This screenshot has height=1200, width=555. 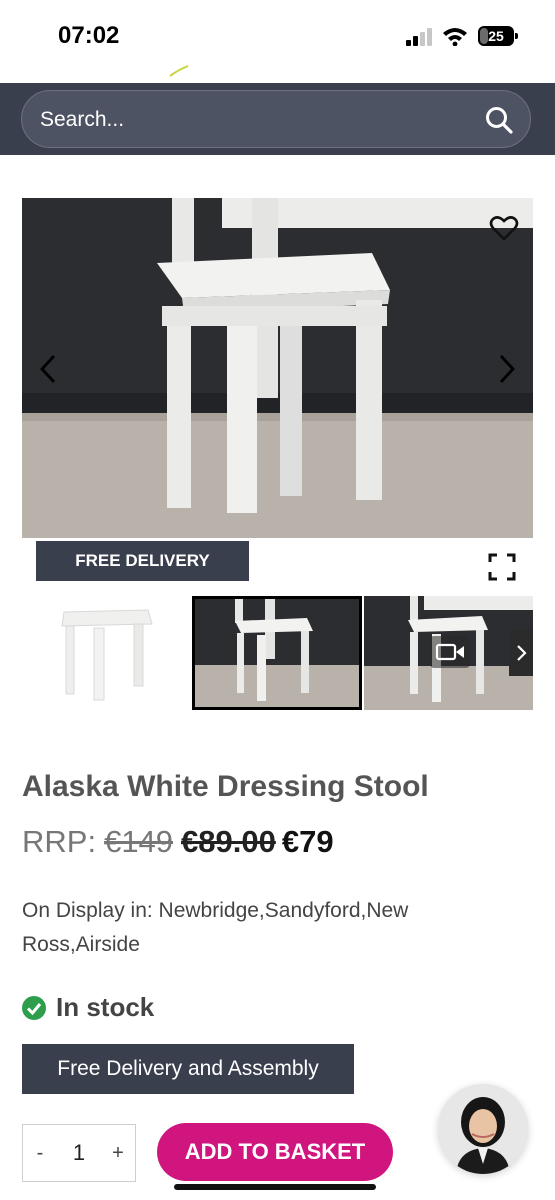 I want to click on product-title: Alaska White Dressing Stool, so click(x=225, y=786).